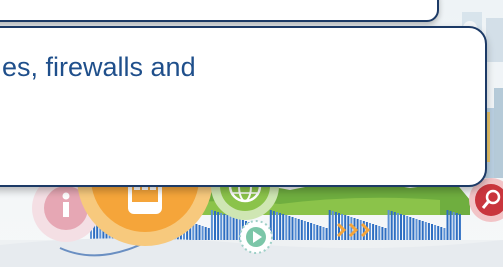  I want to click on play-icon, so click(256, 237).